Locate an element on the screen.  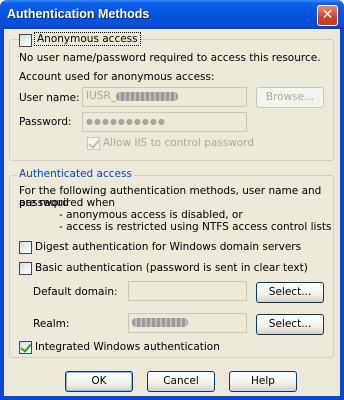
username-label: User name: is located at coordinates (49, 98).